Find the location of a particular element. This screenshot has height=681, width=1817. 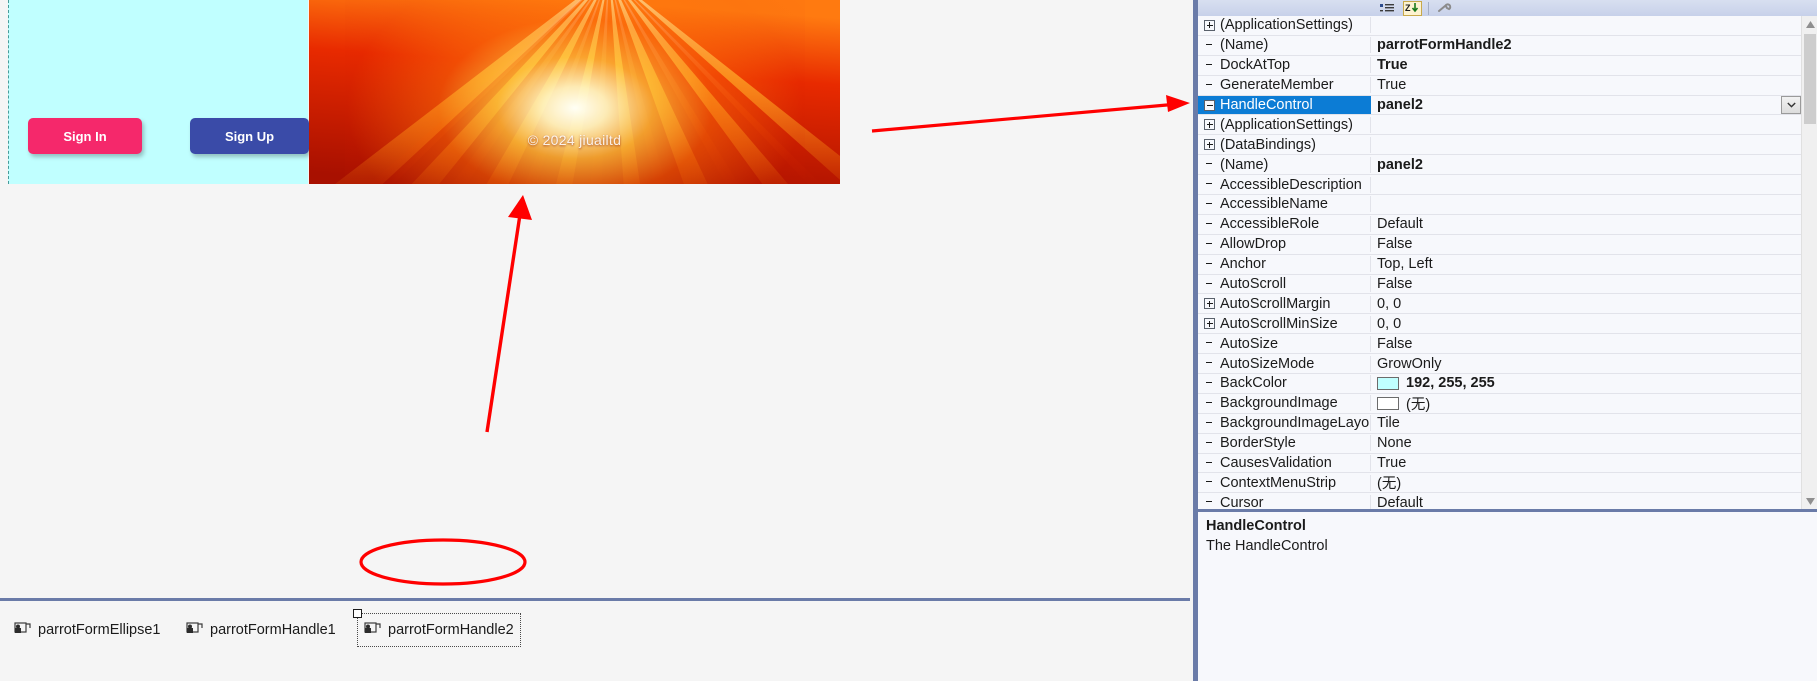

banner-image-control: © 2024 jiuailtd is located at coordinates (574, 92).